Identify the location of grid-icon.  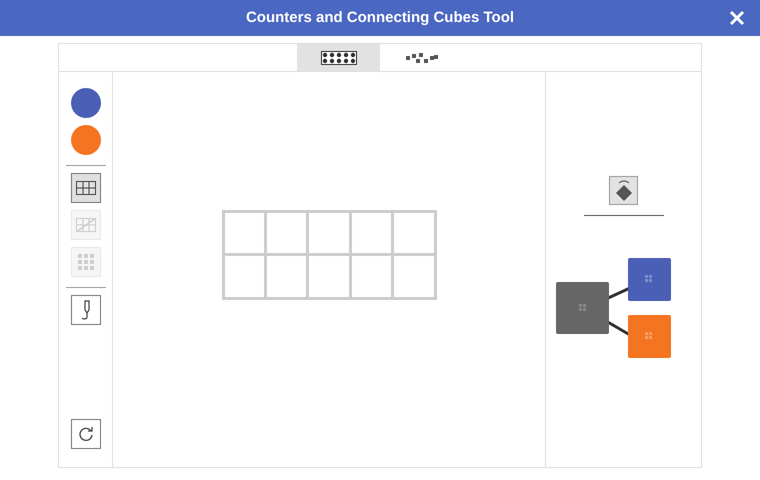
(86, 188).